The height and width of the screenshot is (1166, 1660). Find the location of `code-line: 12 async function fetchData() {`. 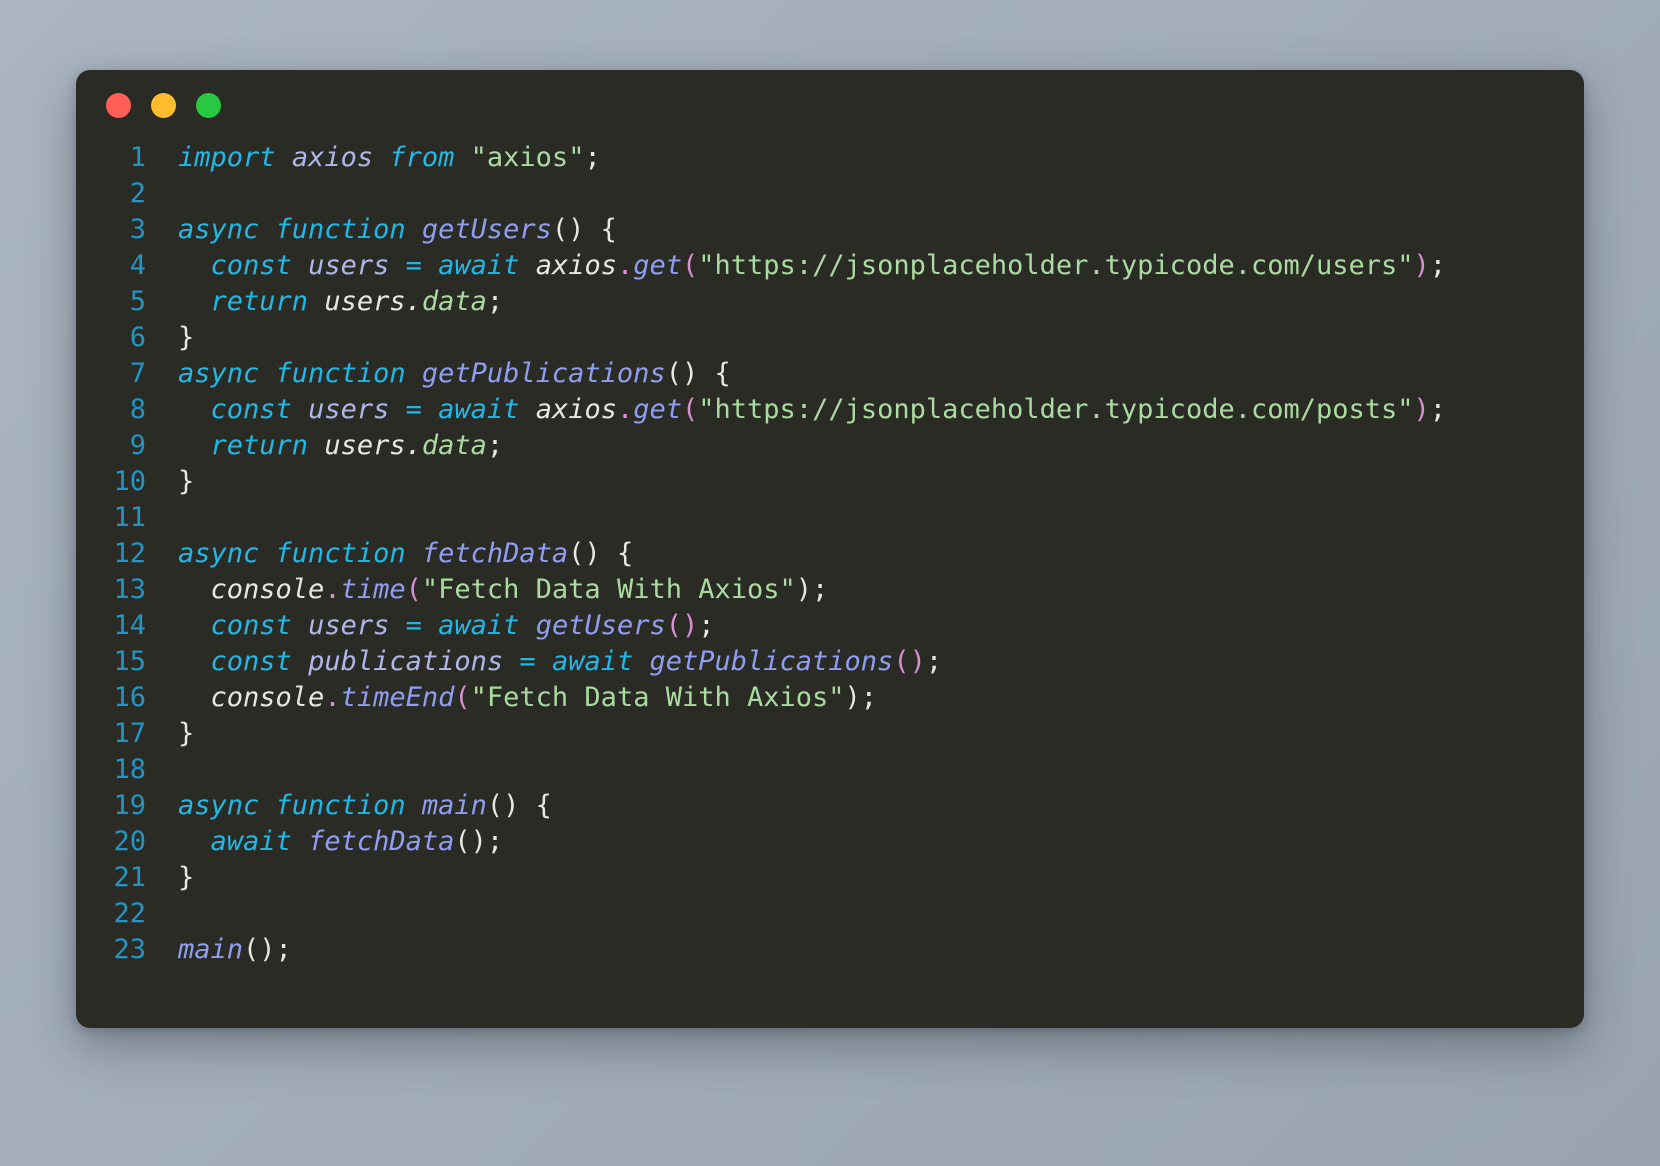

code-line: 12 async function fetchData() { is located at coordinates (830, 554).